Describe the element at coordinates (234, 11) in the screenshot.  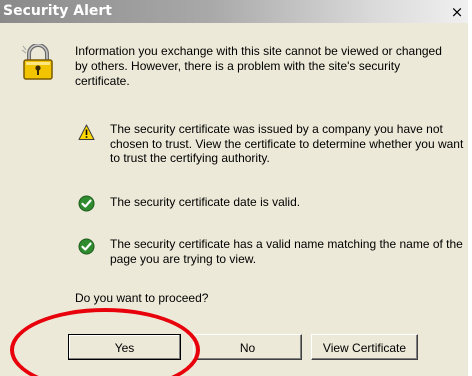
I see `title-bar: Security Alert ×` at that location.